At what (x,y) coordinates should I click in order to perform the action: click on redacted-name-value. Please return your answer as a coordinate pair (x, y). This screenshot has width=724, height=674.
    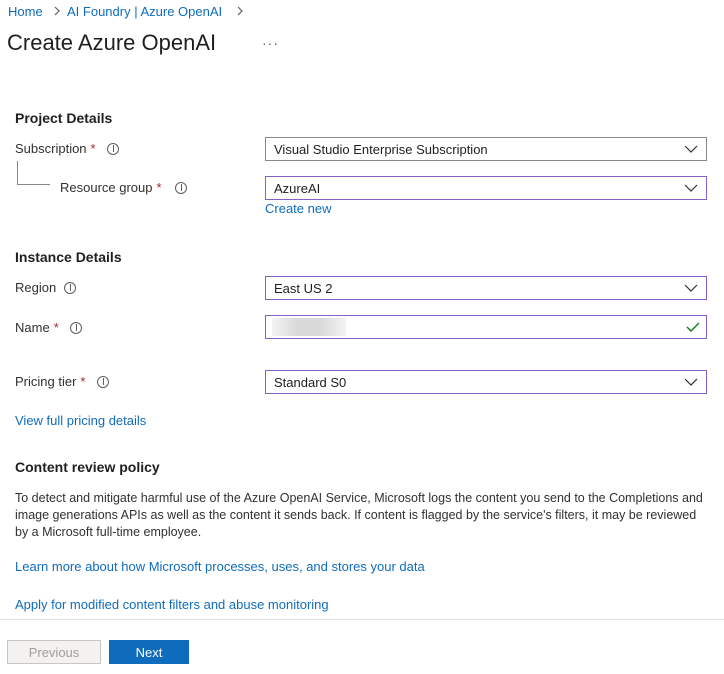
    Looking at the image, I should click on (309, 327).